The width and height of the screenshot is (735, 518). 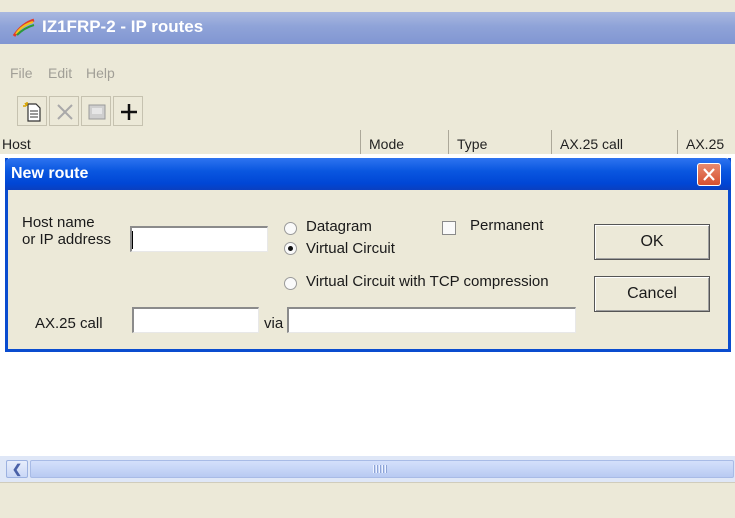 I want to click on radio-datagram, so click(x=290, y=228).